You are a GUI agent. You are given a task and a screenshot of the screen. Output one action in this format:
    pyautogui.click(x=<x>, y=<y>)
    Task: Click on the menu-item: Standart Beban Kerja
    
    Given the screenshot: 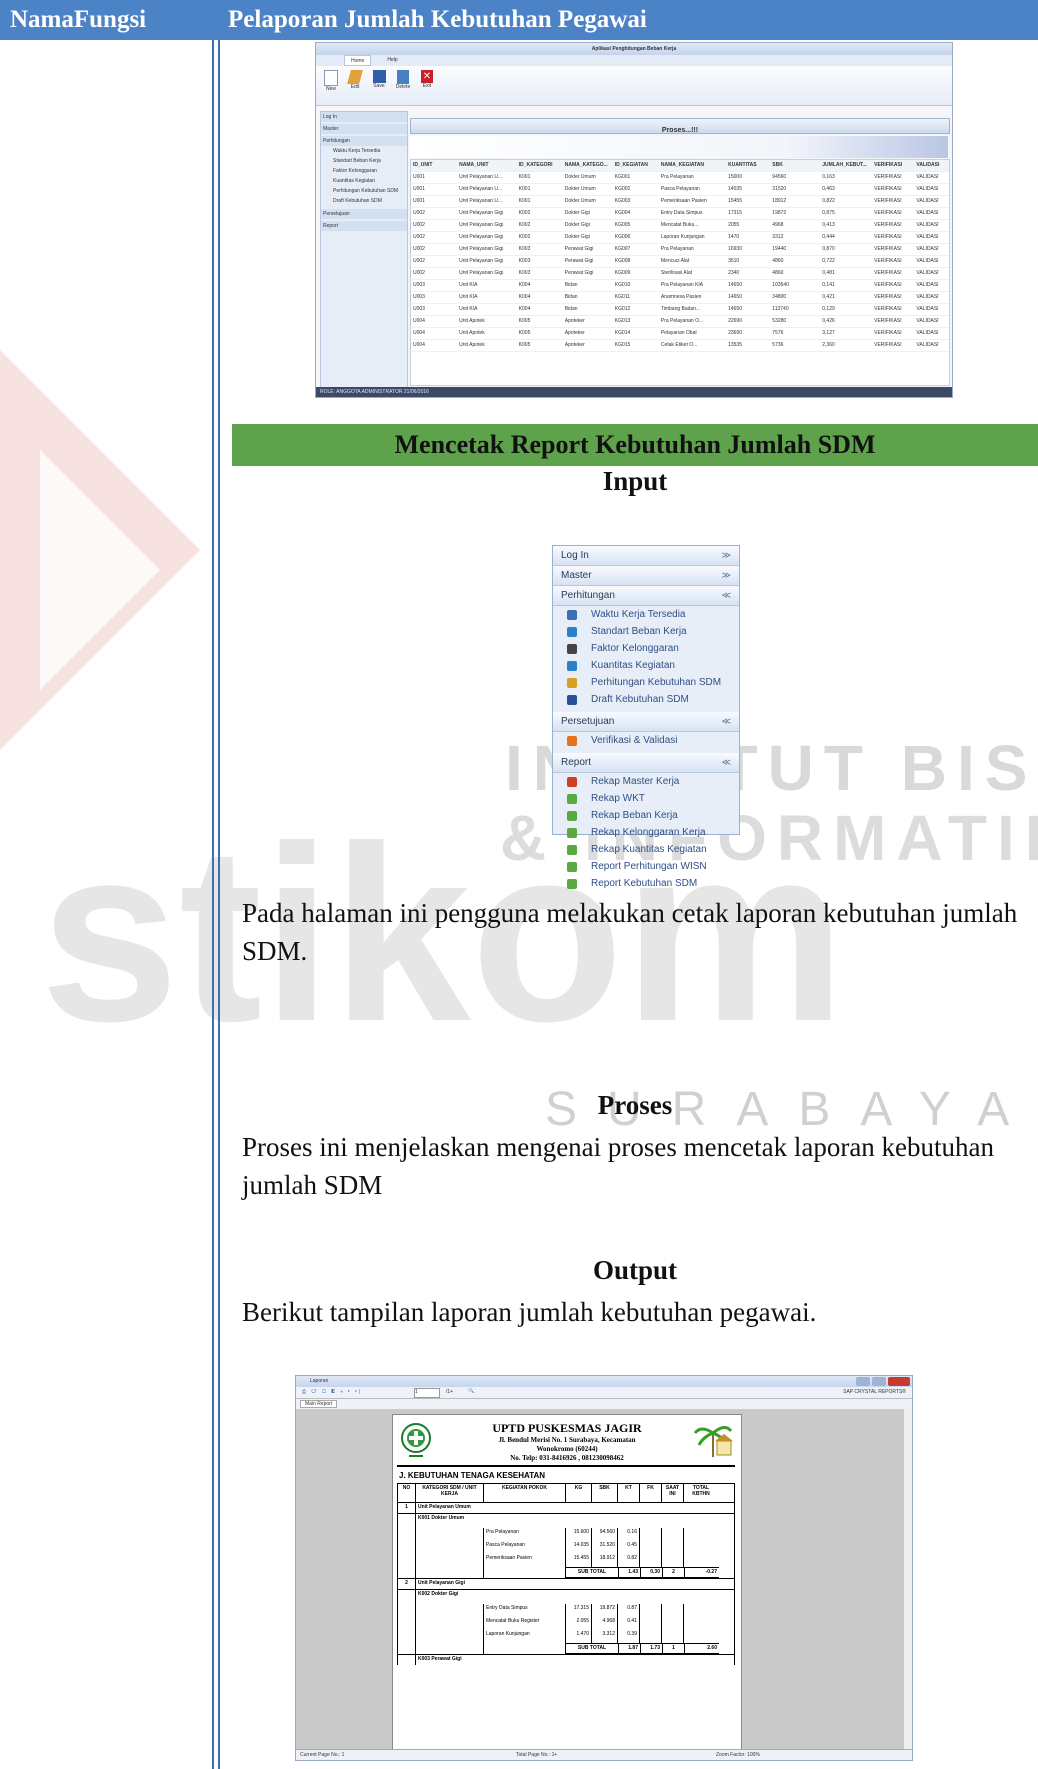 What is the action you would take?
    pyautogui.click(x=646, y=631)
    